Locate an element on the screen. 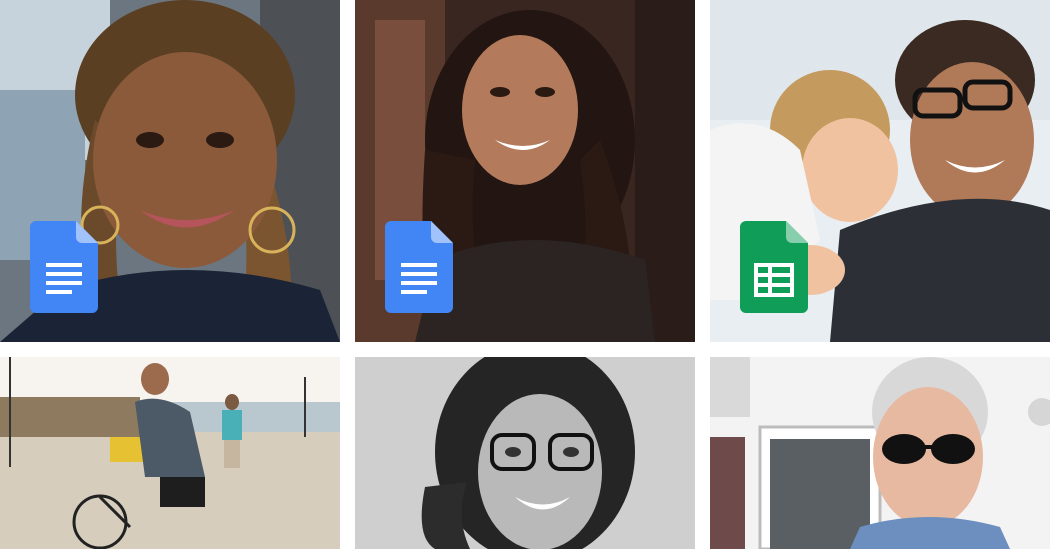 This screenshot has width=1050, height=549. landscape-photo is located at coordinates (170, 453).